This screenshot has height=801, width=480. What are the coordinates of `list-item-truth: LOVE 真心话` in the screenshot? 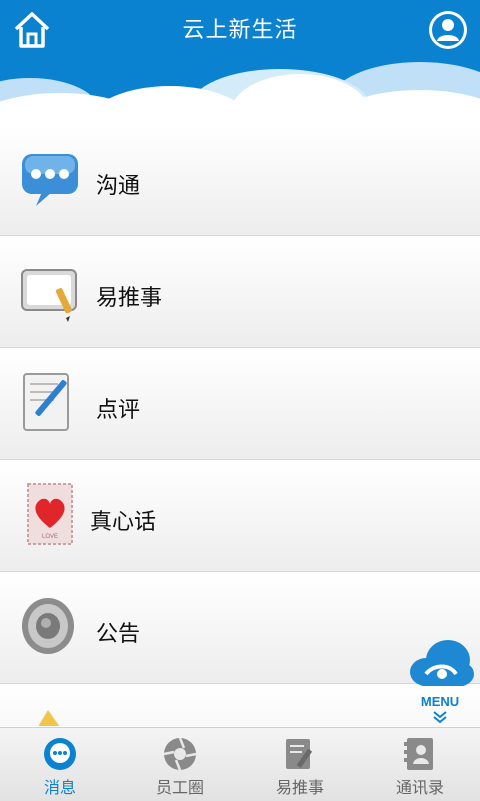 It's located at (240, 517).